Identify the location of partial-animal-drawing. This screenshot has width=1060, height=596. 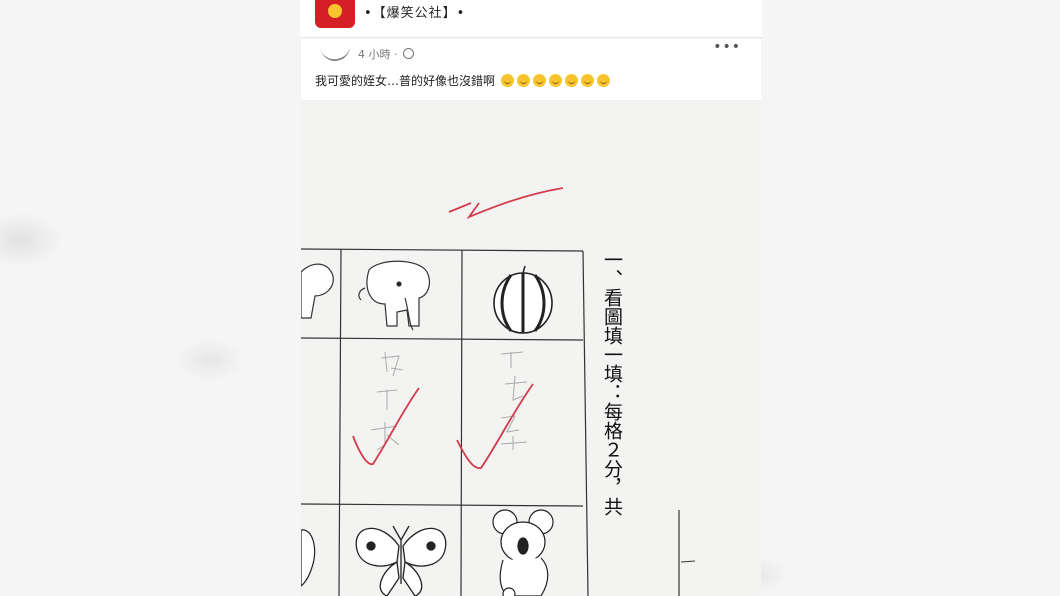
(317, 291).